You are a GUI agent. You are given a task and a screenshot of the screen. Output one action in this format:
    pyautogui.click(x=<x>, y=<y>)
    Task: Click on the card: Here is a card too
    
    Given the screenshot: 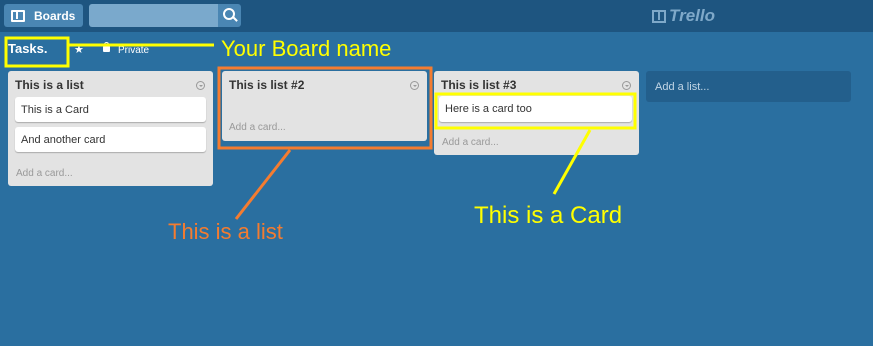 What is the action you would take?
    pyautogui.click(x=535, y=109)
    